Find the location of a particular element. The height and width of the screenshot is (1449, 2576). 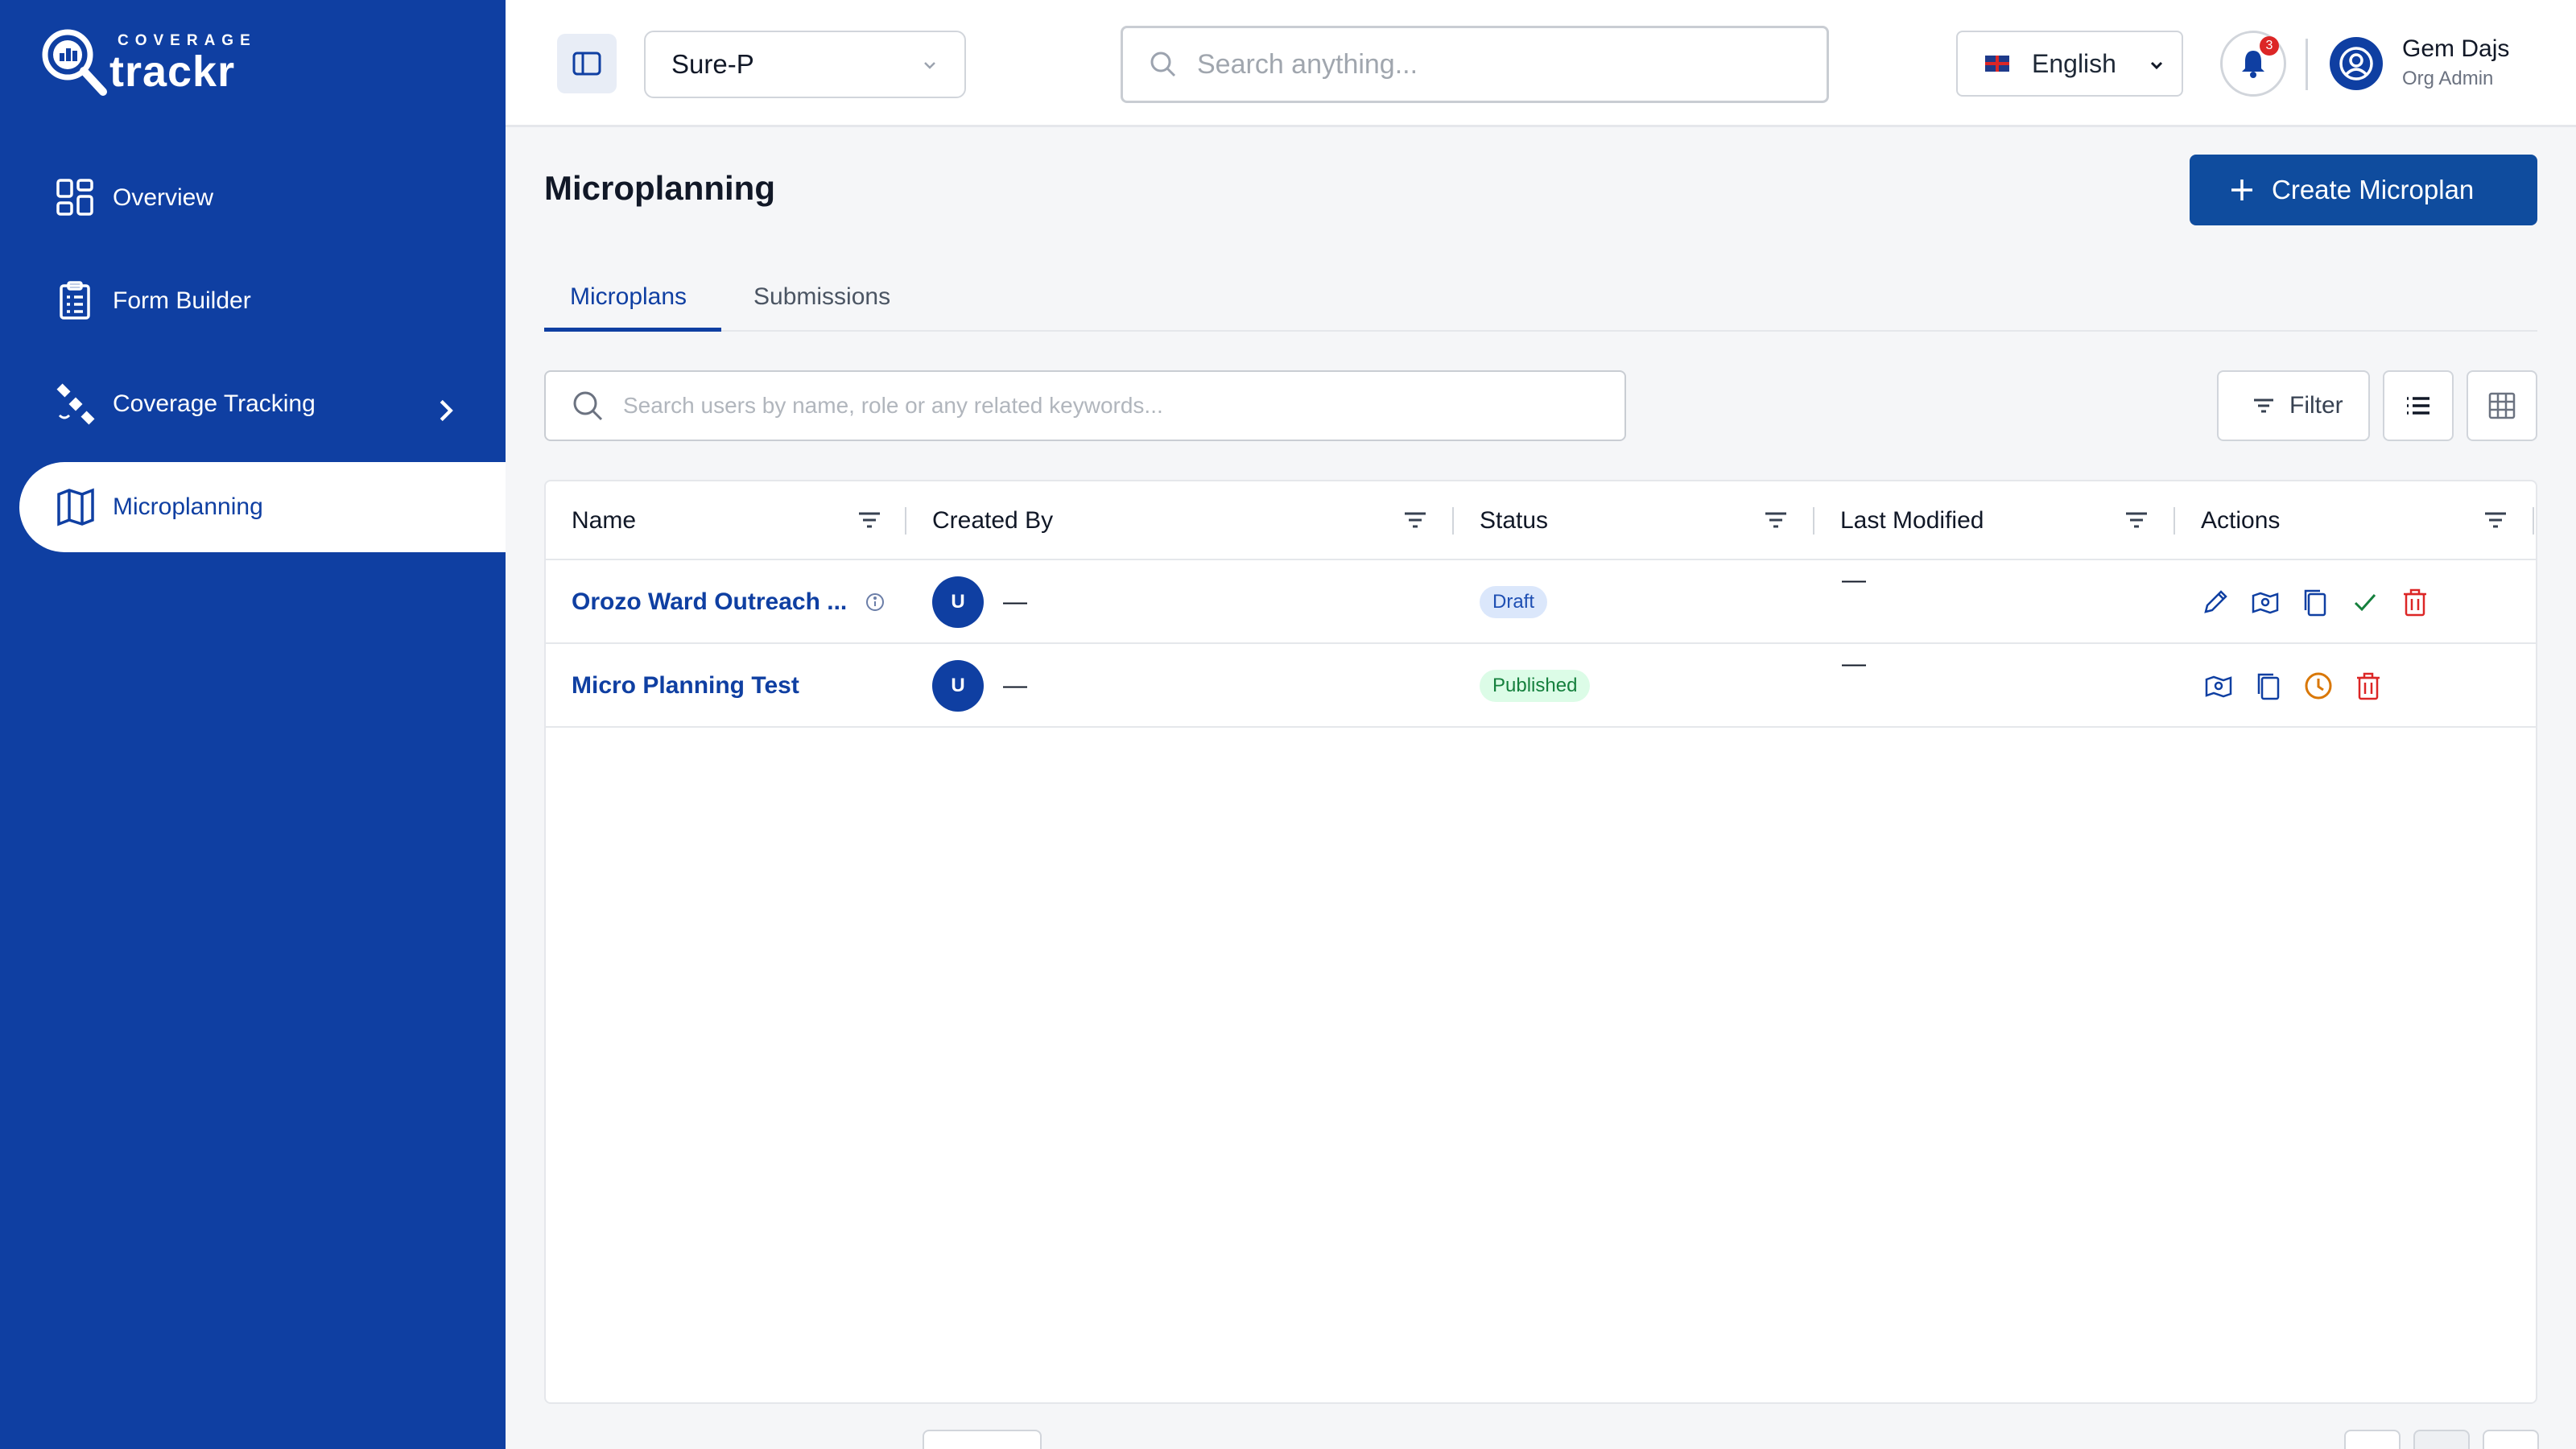

notification-count-badge: 3 is located at coordinates (2269, 46).